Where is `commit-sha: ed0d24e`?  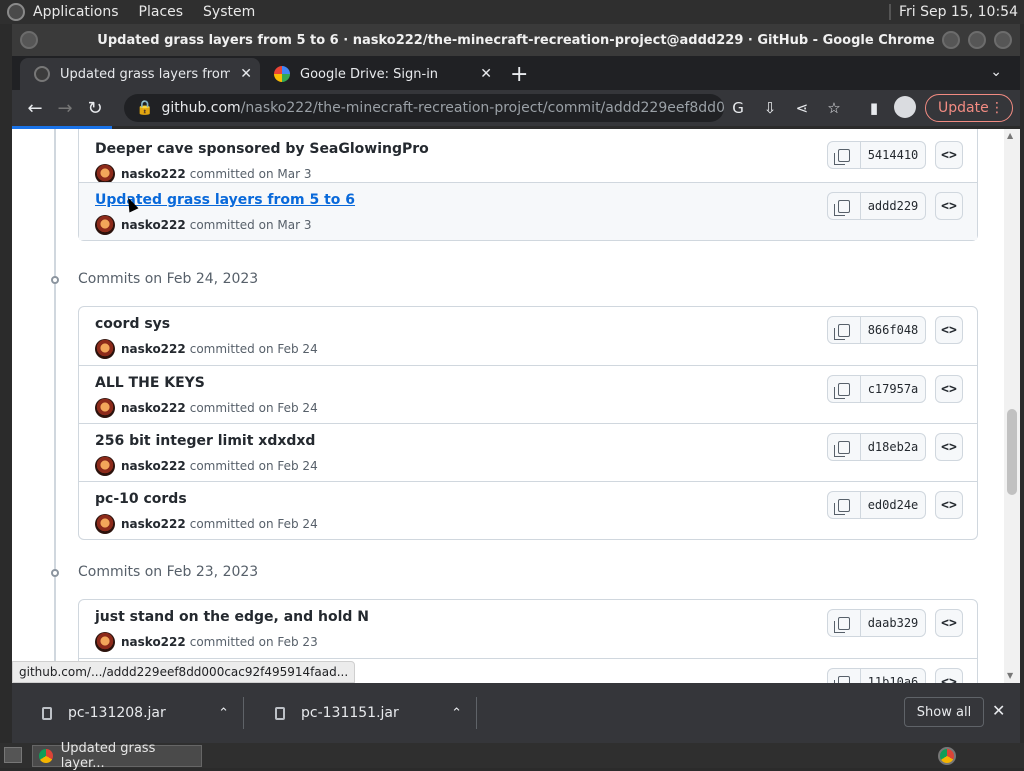 commit-sha: ed0d24e is located at coordinates (893, 505).